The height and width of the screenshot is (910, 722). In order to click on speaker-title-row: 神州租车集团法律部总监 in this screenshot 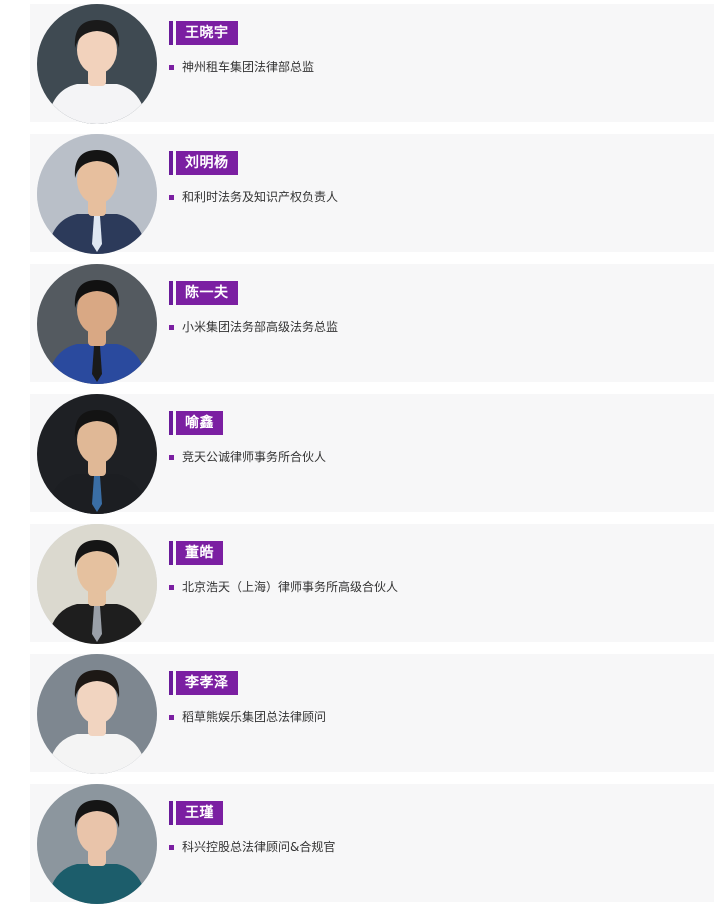, I will do `click(241, 67)`.